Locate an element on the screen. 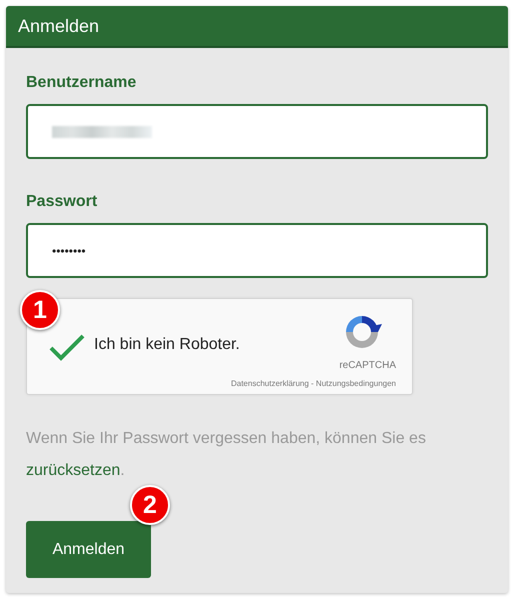 The width and height of the screenshot is (514, 600). reset-link: zurücksetzen is located at coordinates (73, 470).